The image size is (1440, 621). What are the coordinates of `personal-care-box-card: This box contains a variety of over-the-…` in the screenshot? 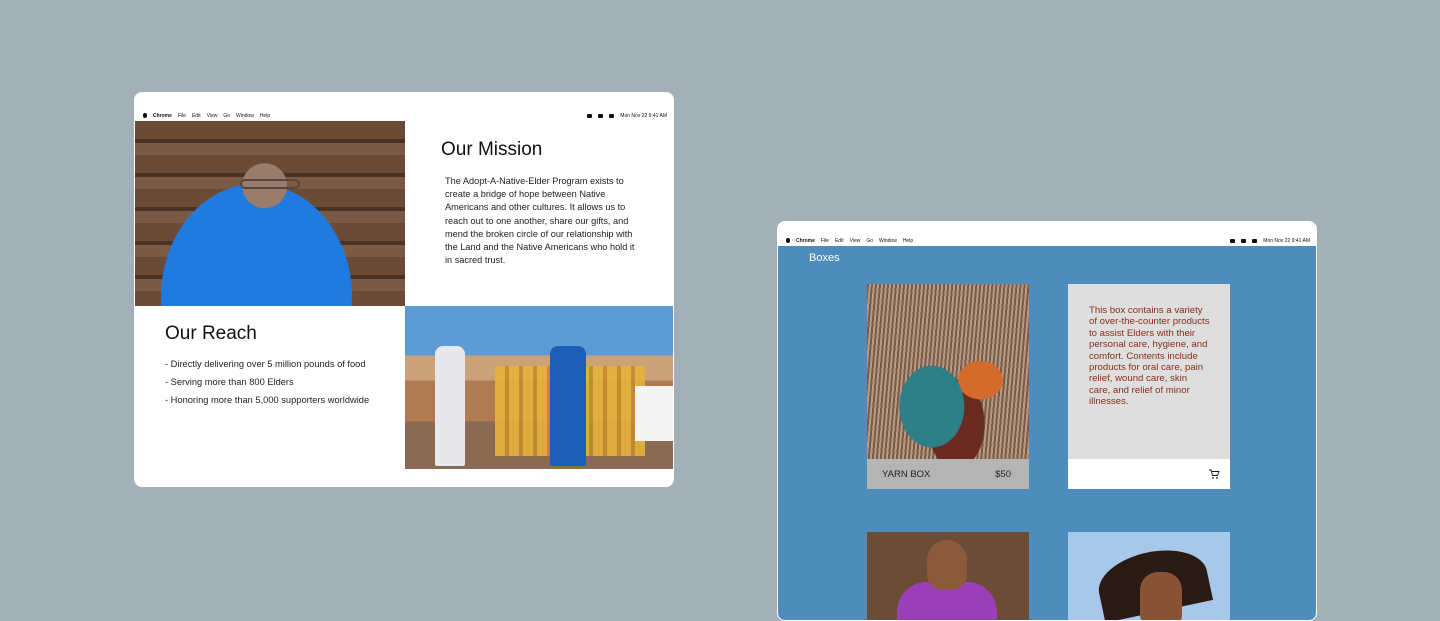 It's located at (1149, 386).